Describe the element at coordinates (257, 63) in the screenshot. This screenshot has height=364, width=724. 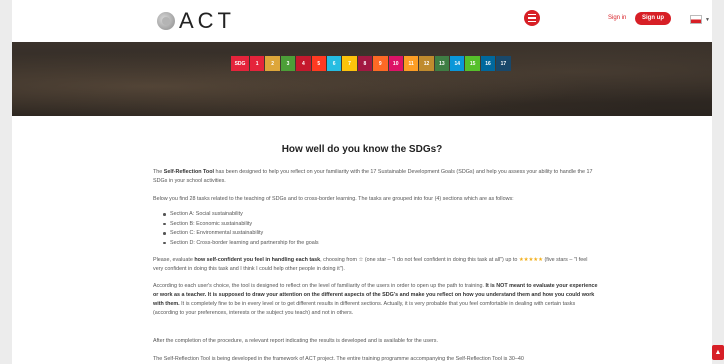
I see `sdg-goal-1-icon: 1` at that location.